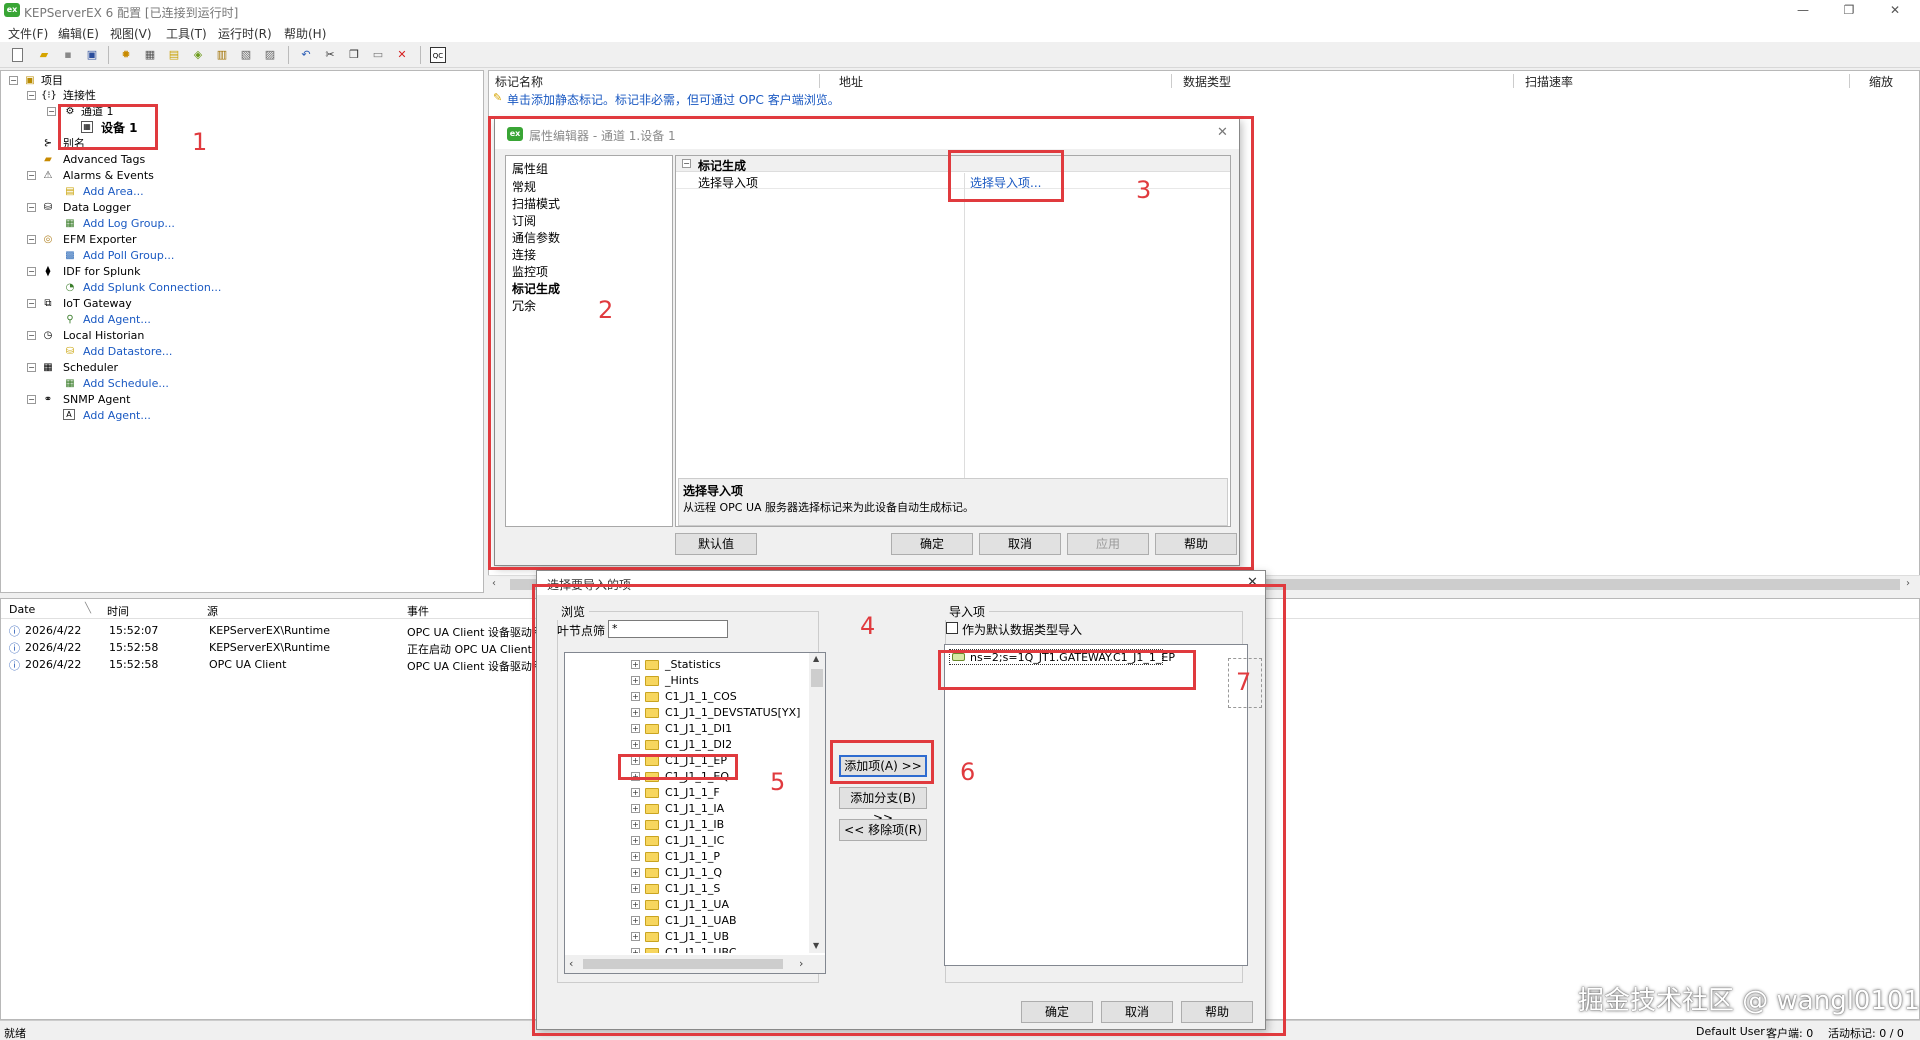 The height and width of the screenshot is (1040, 1920). I want to click on col-tag-name: 标记名称, so click(519, 81).